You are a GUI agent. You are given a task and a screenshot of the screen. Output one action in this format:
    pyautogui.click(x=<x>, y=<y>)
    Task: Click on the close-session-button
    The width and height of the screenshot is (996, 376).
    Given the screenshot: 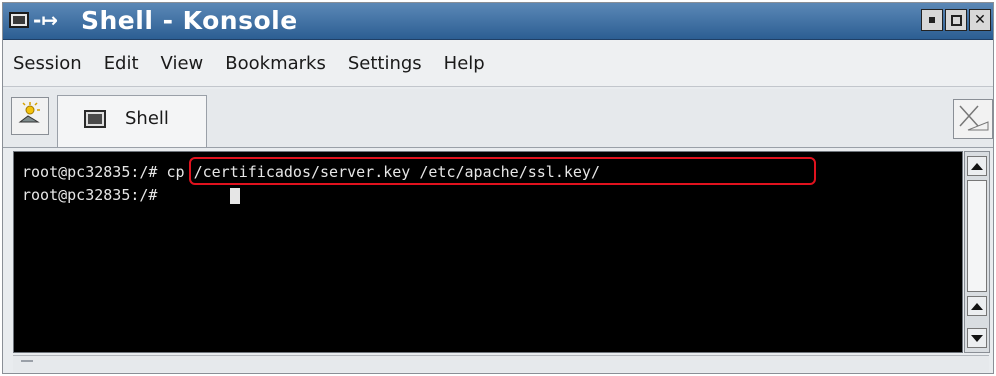 What is the action you would take?
    pyautogui.click(x=973, y=119)
    